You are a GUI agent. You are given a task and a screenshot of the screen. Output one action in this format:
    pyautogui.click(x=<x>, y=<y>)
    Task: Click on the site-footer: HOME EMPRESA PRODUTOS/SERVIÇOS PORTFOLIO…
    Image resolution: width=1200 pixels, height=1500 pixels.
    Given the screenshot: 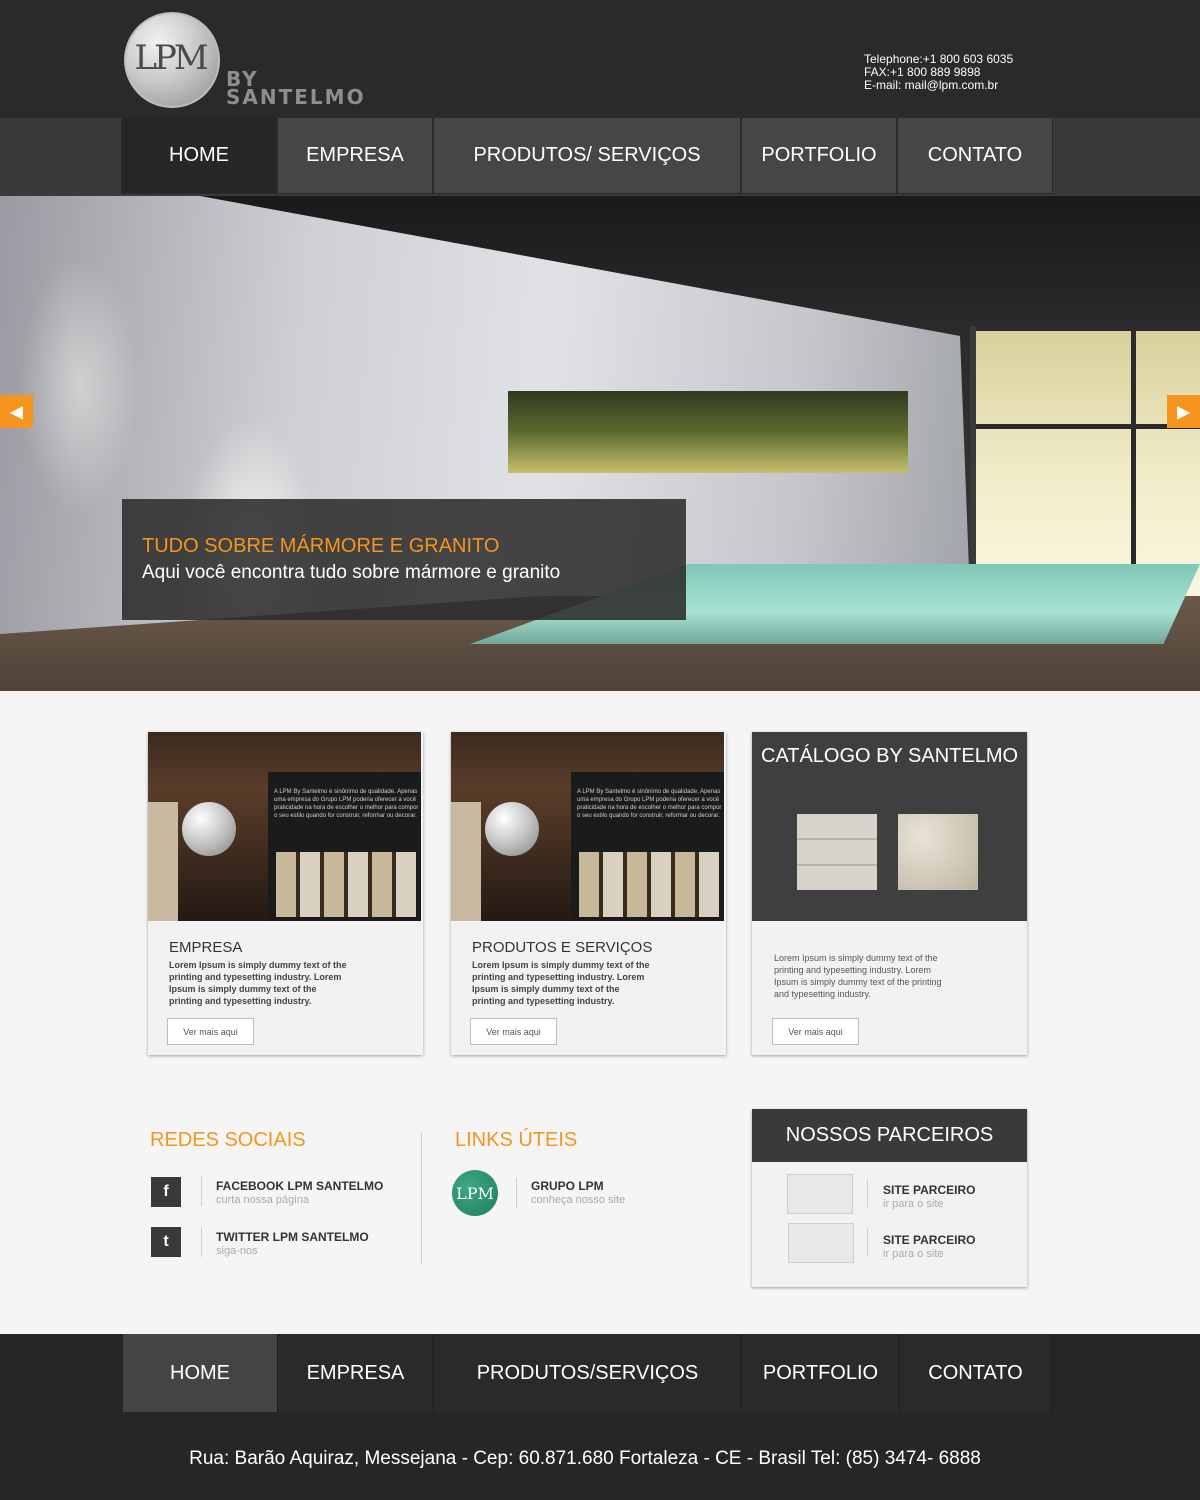 What is the action you would take?
    pyautogui.click(x=600, y=1417)
    